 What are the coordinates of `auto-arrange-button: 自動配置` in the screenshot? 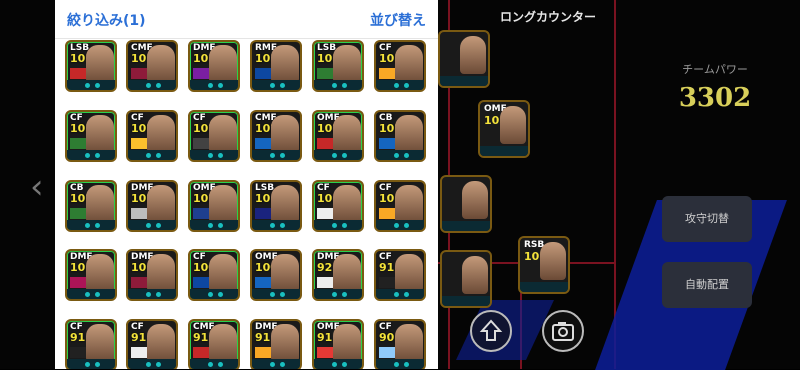 It's located at (707, 285).